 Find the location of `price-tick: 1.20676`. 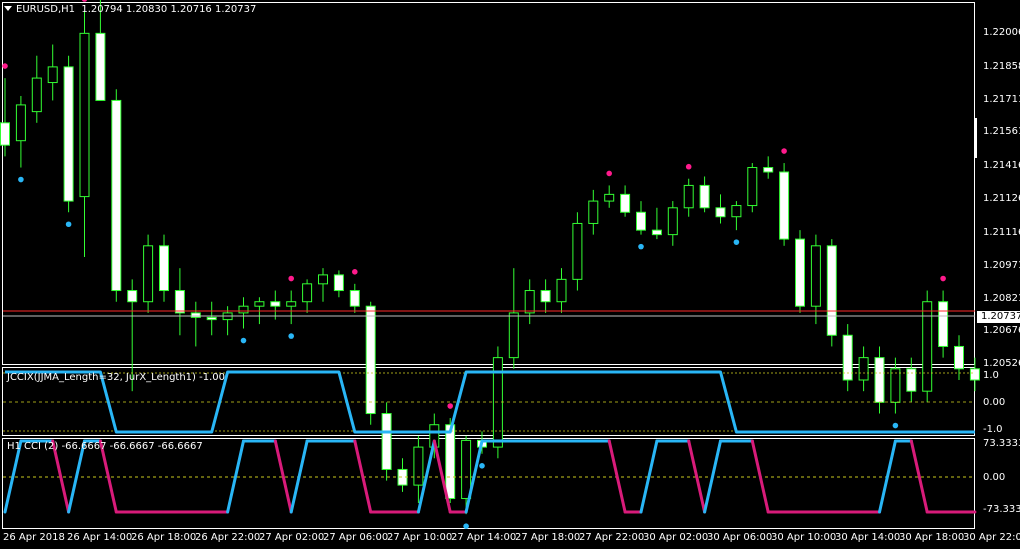

price-tick: 1.20676 is located at coordinates (1001, 330).